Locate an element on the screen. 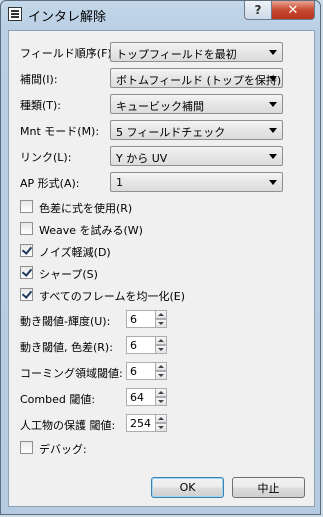 The width and height of the screenshot is (323, 517). combed-threshold-value: 64 is located at coordinates (137, 397).